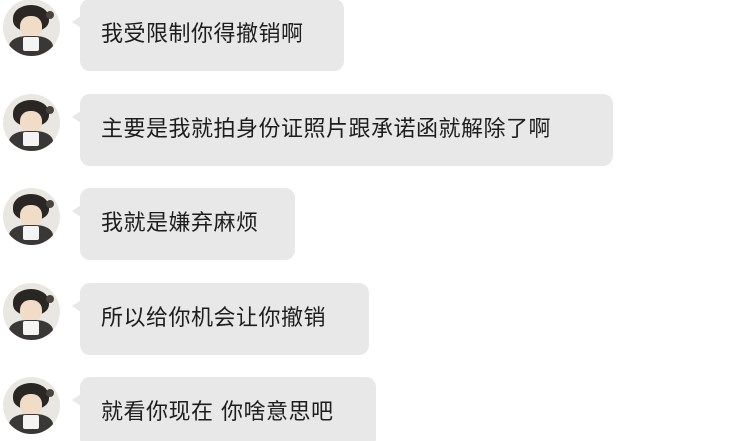  I want to click on message-bubble: 就看你现在 你啥意思吧, so click(228, 409).